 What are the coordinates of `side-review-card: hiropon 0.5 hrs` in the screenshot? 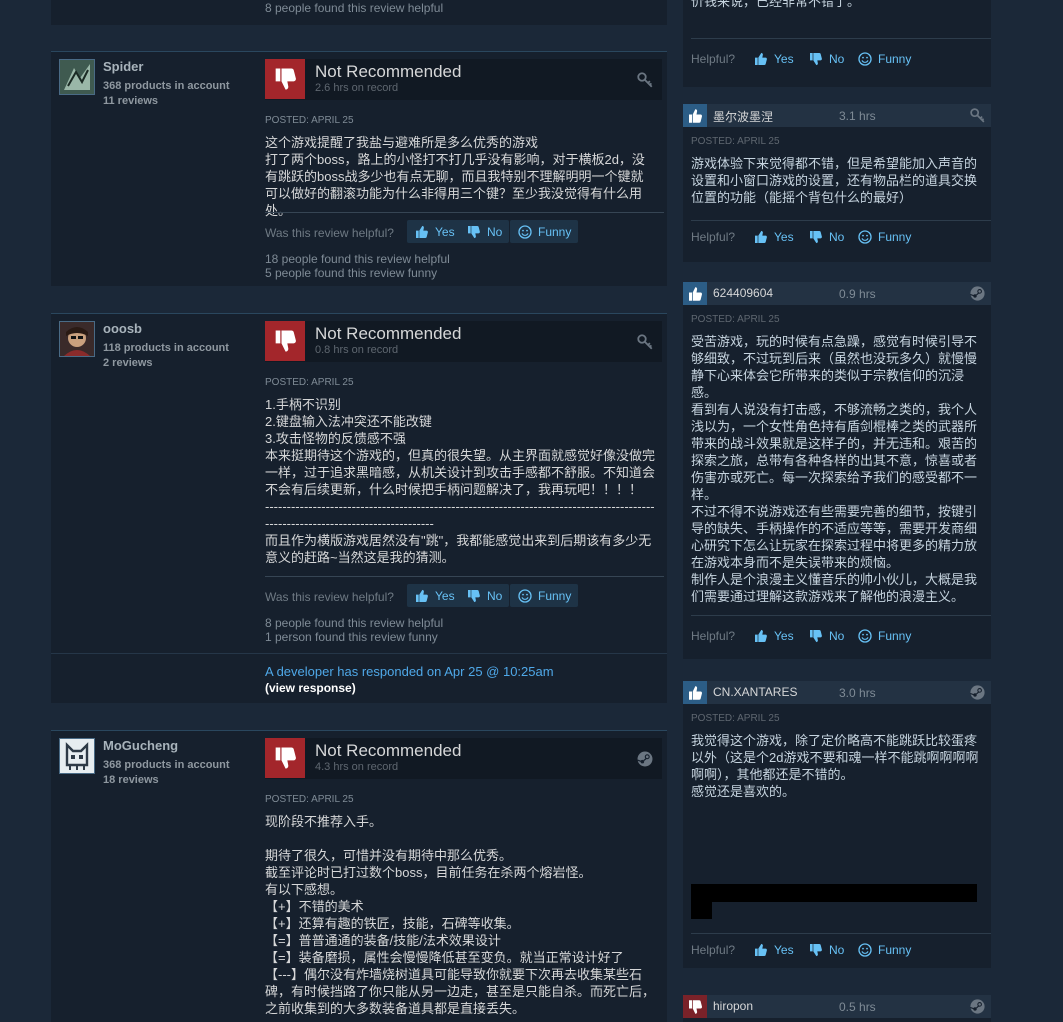 It's located at (837, 1008).